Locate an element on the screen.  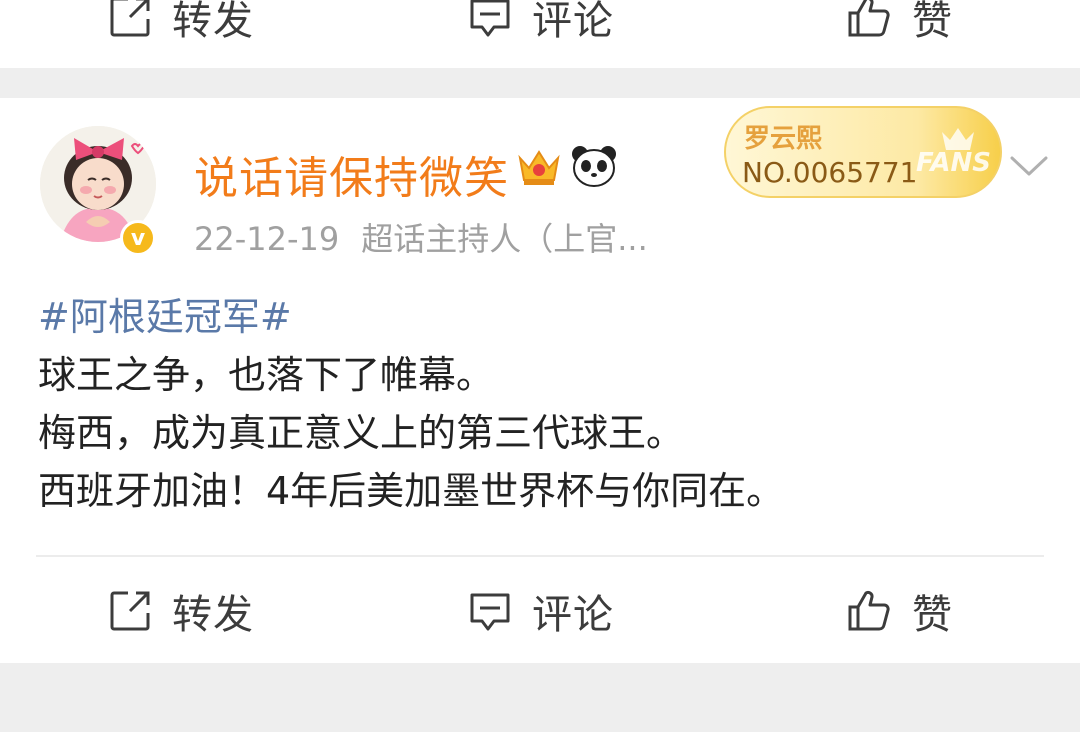
fans-card-name: 罗云熙 is located at coordinates (783, 139).